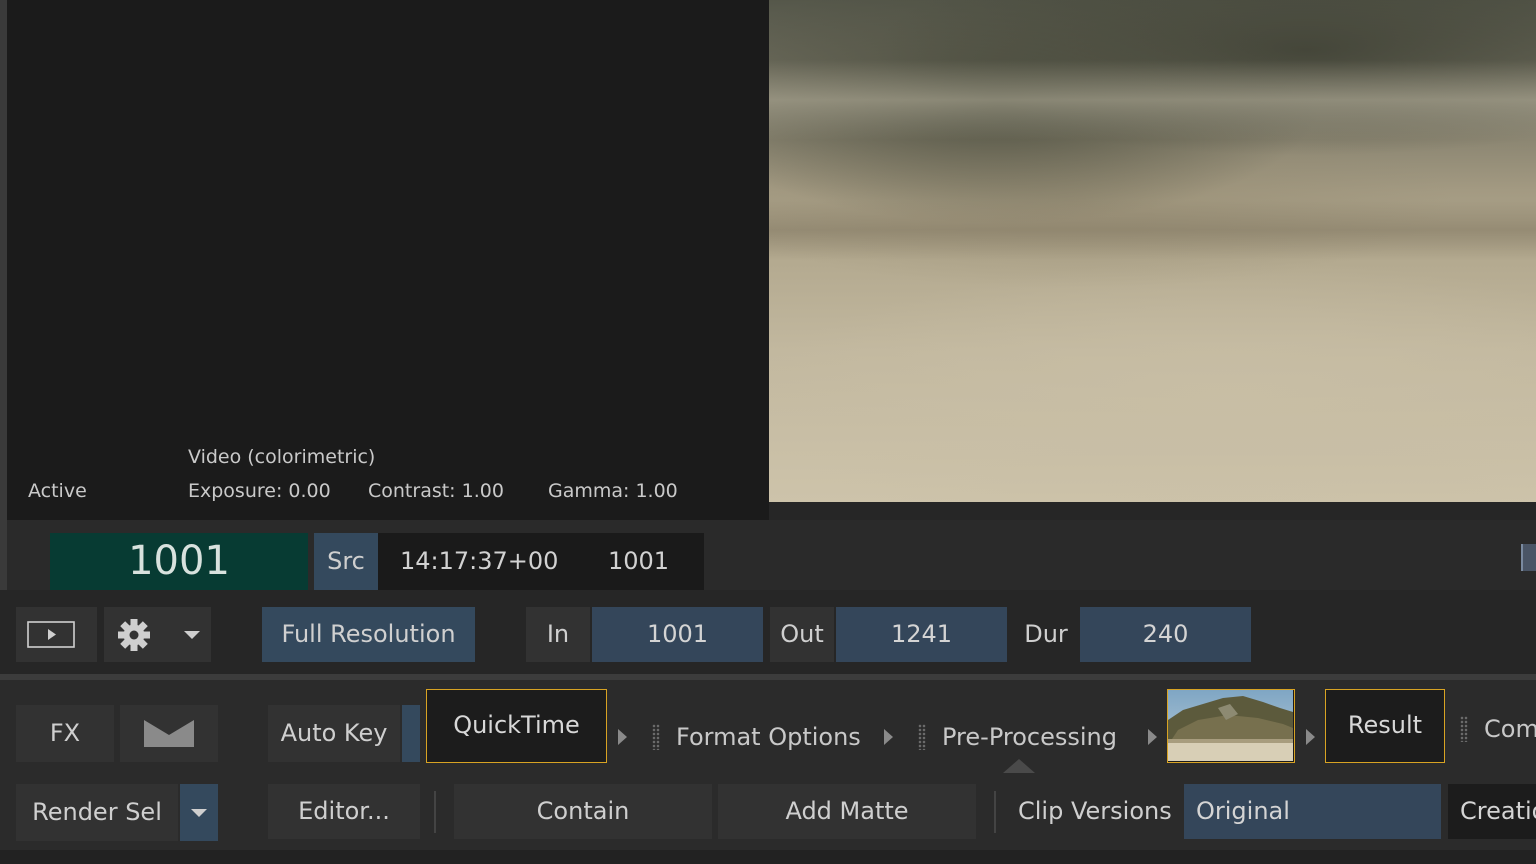  What do you see at coordinates (134, 635) in the screenshot?
I see `gear-icon` at bounding box center [134, 635].